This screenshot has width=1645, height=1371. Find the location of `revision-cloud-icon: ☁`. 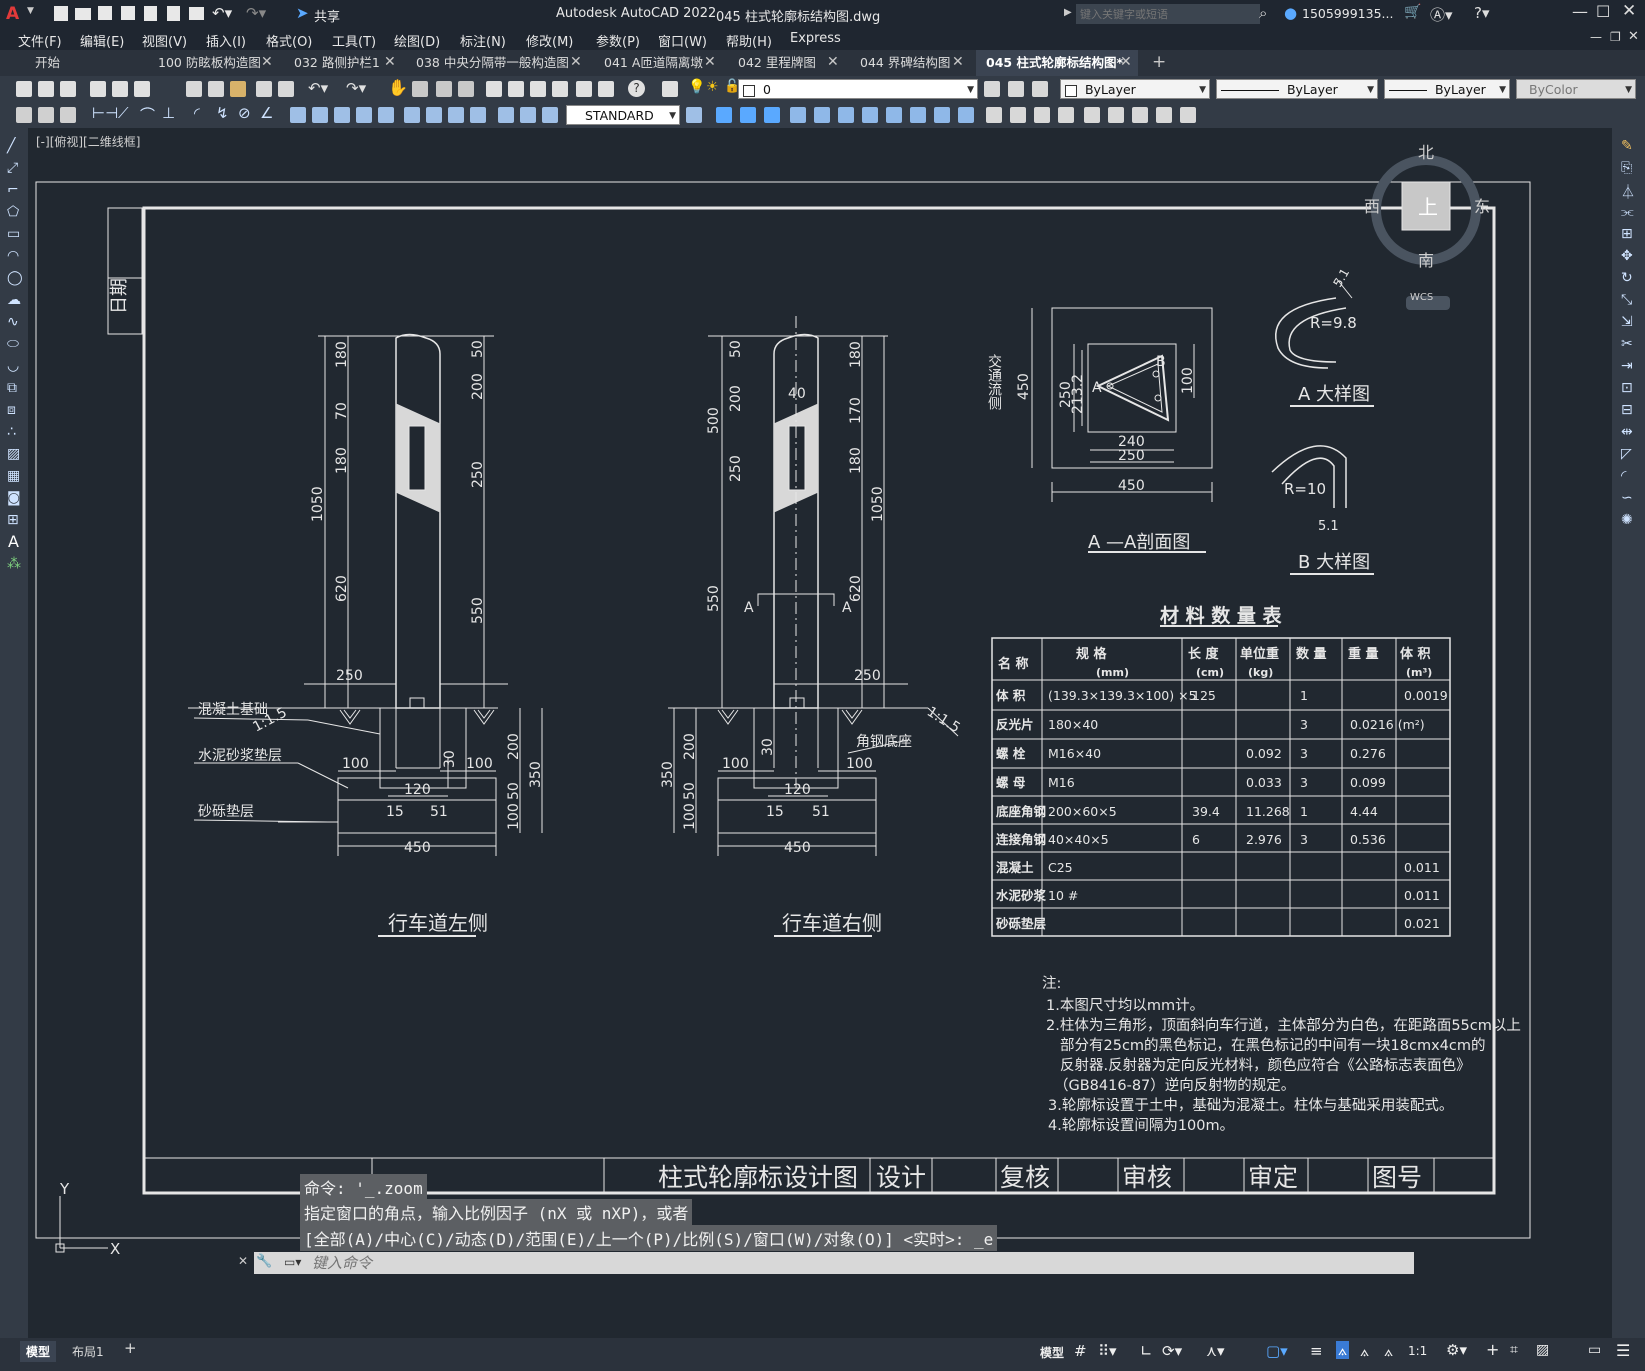

revision-cloud-icon: ☁ is located at coordinates (14, 300).